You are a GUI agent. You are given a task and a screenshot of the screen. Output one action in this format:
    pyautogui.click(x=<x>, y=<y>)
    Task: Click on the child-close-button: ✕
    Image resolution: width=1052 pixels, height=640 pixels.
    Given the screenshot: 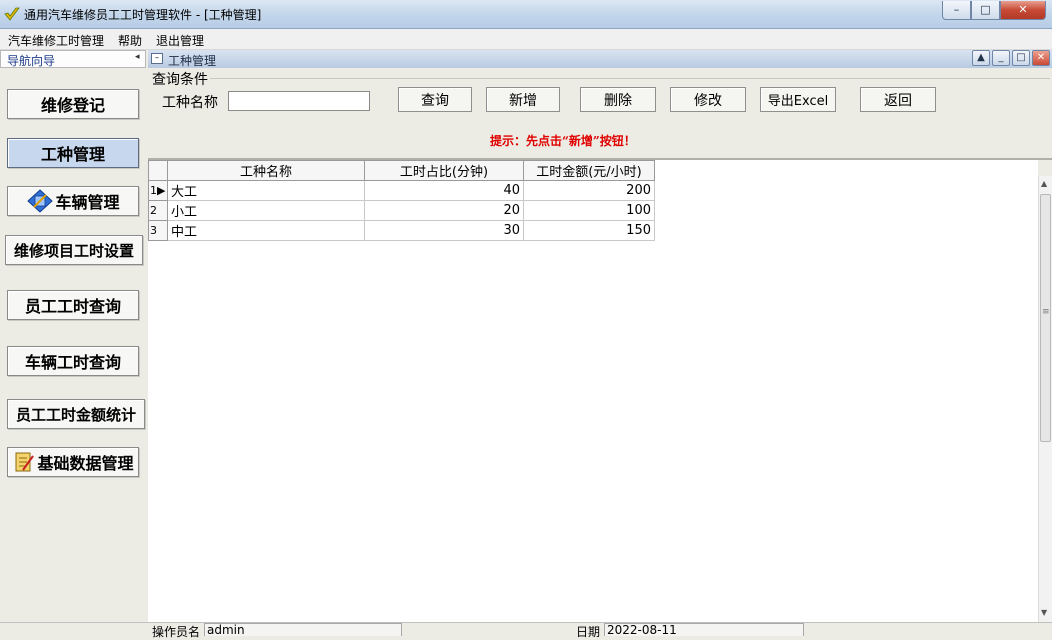 What is the action you would take?
    pyautogui.click(x=1041, y=58)
    